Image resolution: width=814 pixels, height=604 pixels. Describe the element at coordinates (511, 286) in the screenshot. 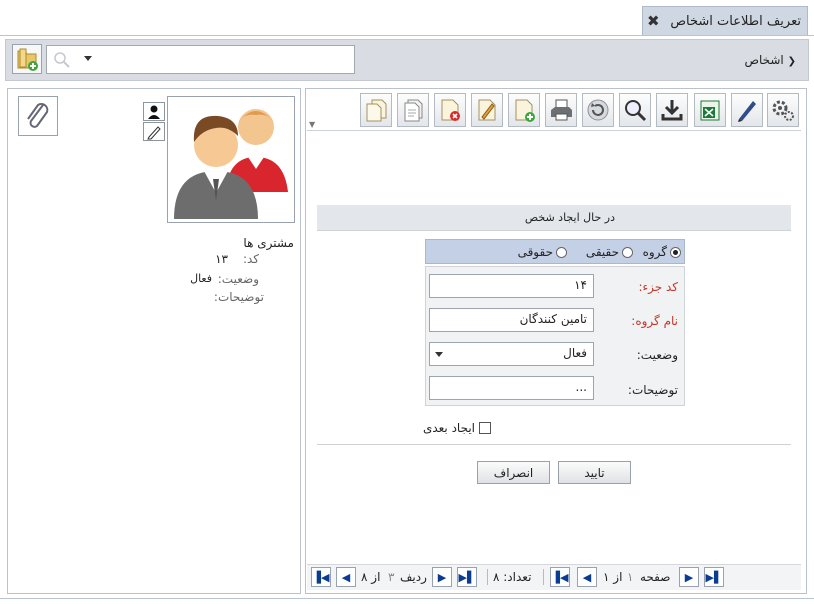

I see `code-field: ۱۴` at that location.